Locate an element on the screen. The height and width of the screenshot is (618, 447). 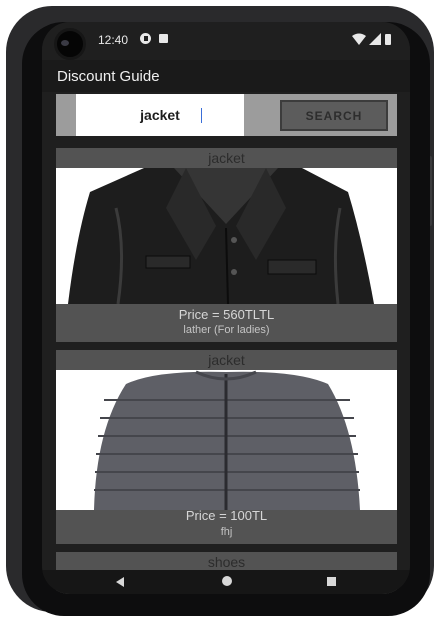
app-title: Discount Guide is located at coordinates (108, 76).